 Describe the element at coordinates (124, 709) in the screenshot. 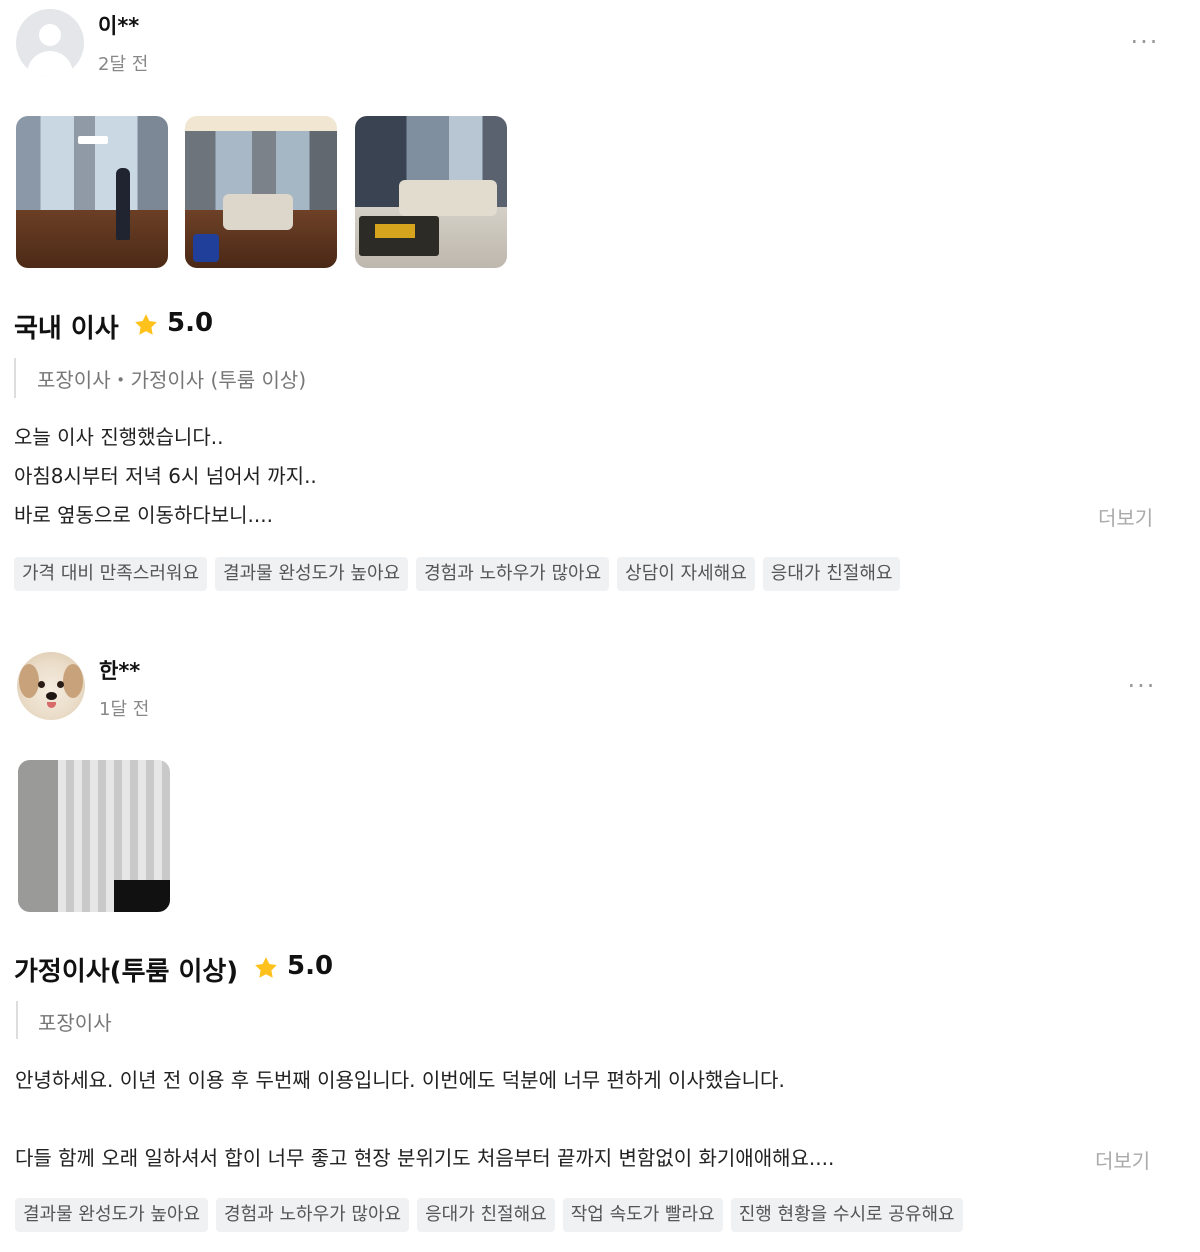

I see `review-date: 1달 전` at that location.